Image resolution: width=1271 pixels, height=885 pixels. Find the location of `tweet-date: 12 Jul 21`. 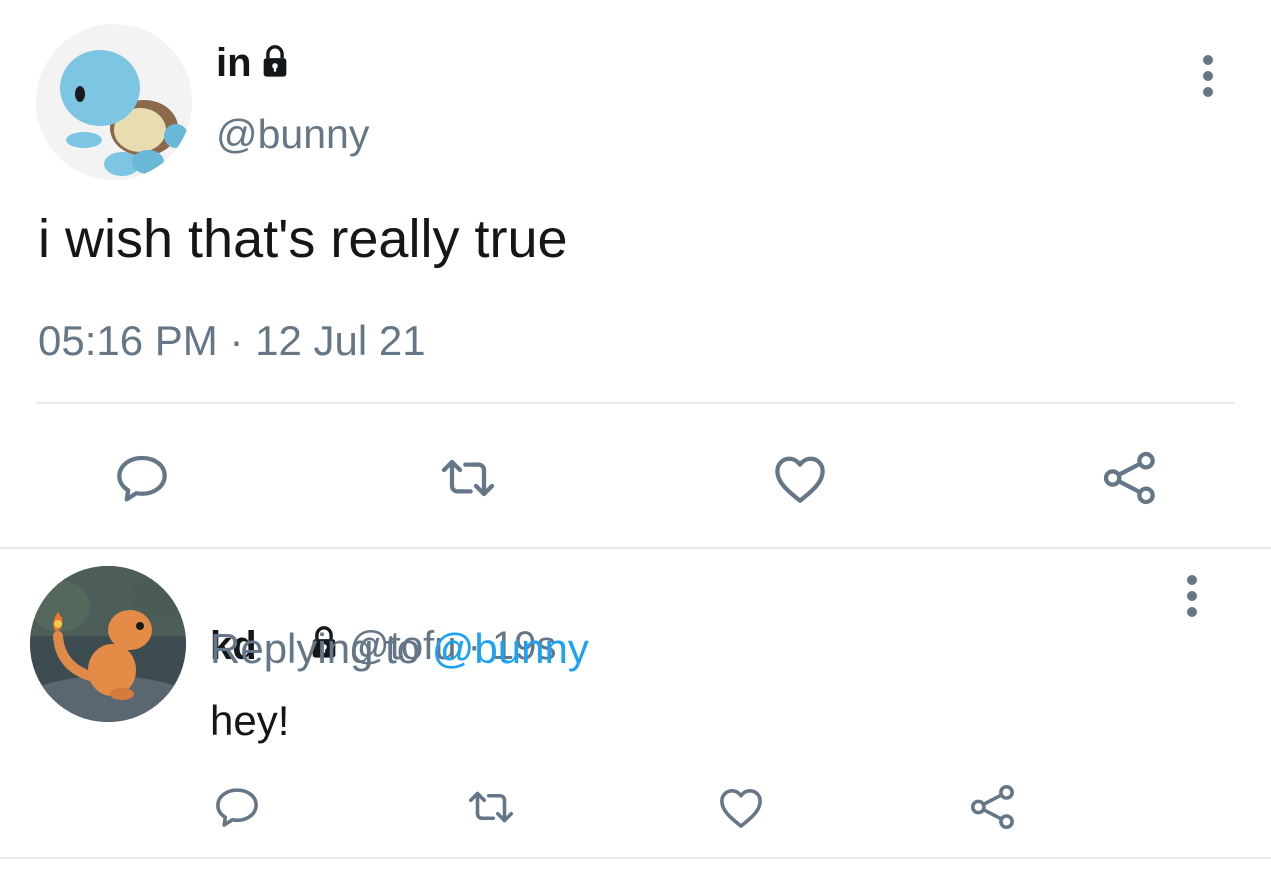

tweet-date: 12 Jul 21 is located at coordinates (340, 340).